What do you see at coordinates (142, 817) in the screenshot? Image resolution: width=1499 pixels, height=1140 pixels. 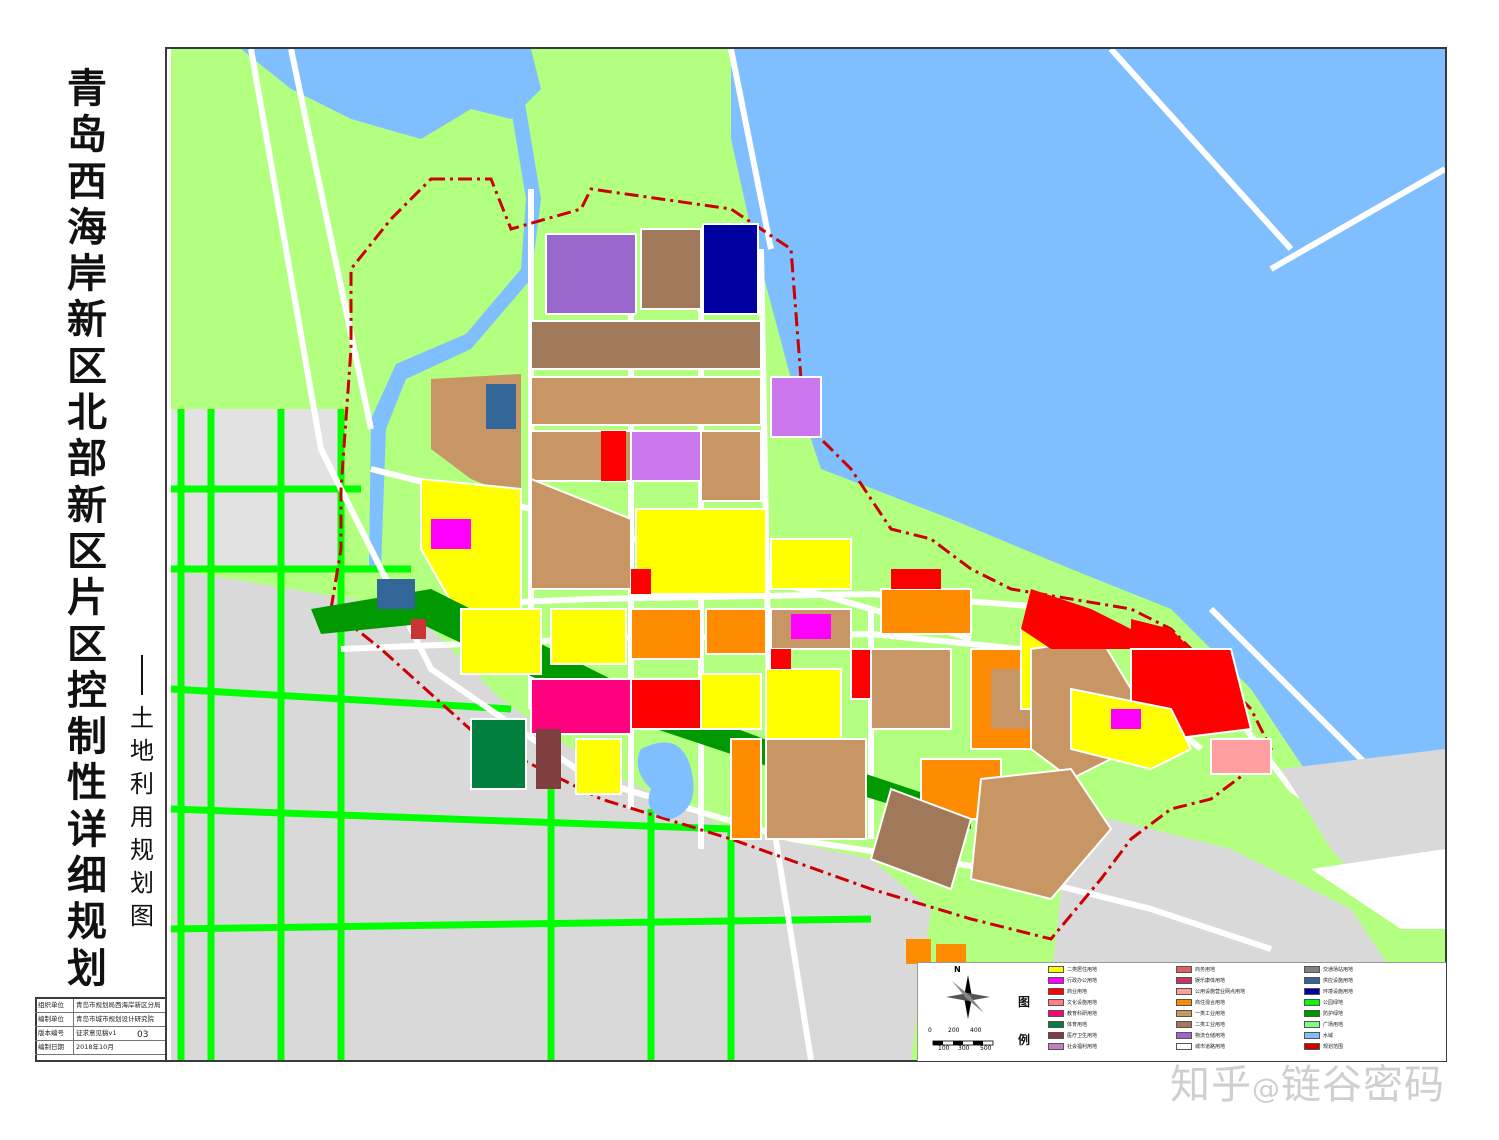 I see `map-subtitle: 土地利用规划图` at bounding box center [142, 817].